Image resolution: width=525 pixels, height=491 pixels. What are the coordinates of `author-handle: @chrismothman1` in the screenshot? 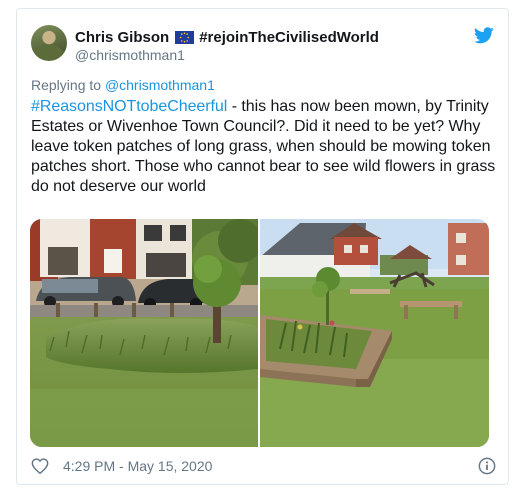 It's located at (130, 55).